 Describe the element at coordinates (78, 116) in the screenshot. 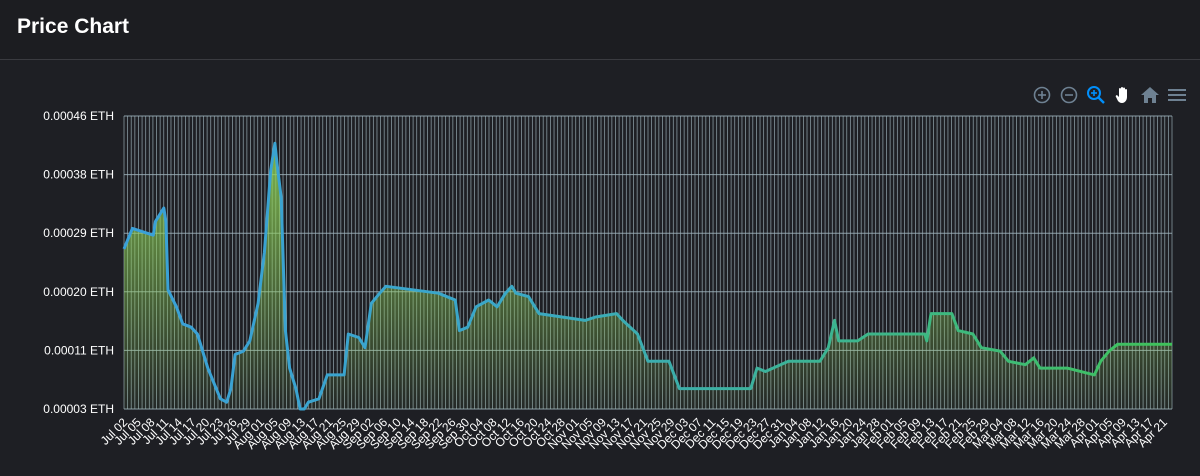

I see `y-tick-label: 0.00046 ETH` at that location.